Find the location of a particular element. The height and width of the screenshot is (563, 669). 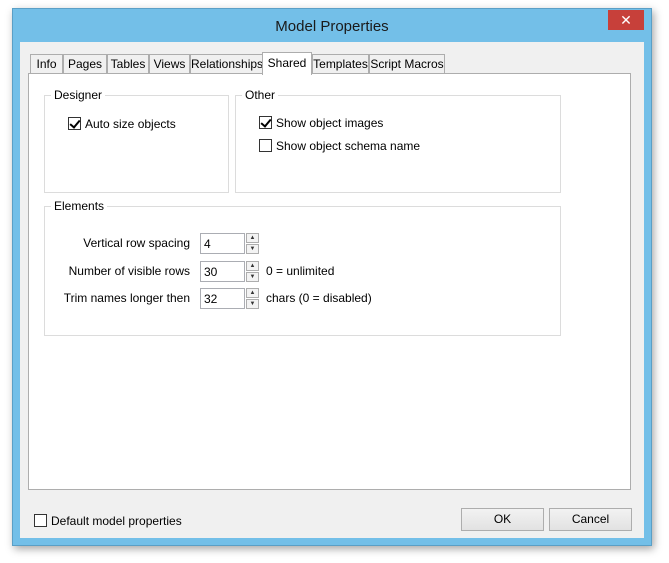

elements-group-title: Elements is located at coordinates (79, 206).